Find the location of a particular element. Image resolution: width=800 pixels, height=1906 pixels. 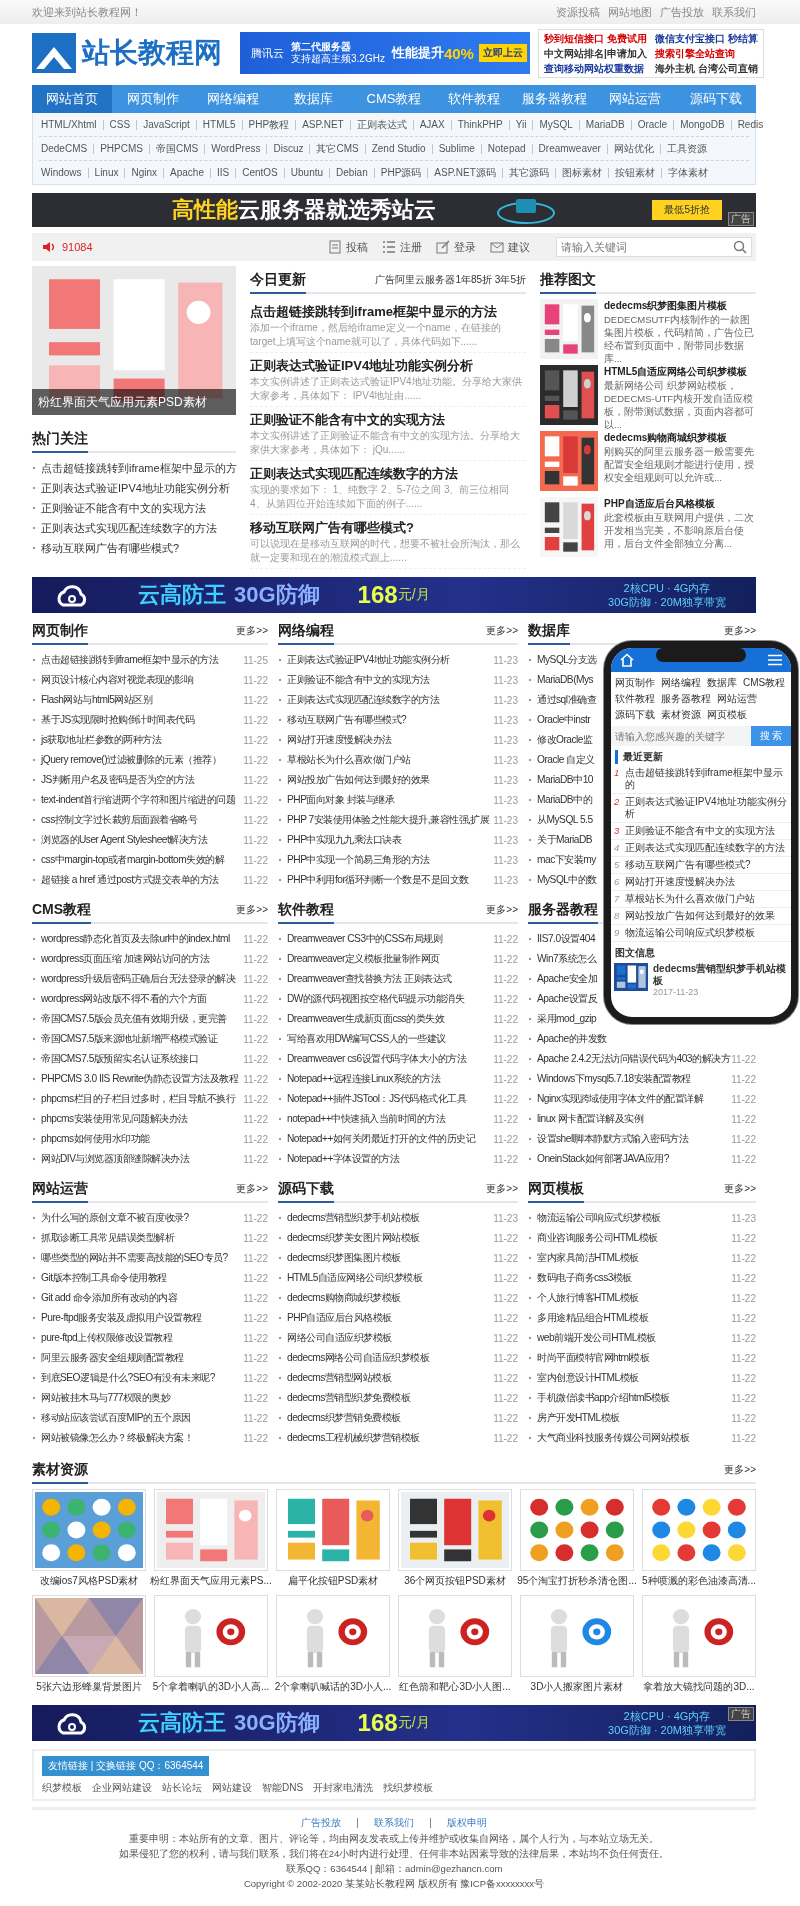

ad-link: 微信支付宝接口 秒结算 is located at coordinates (706, 38).